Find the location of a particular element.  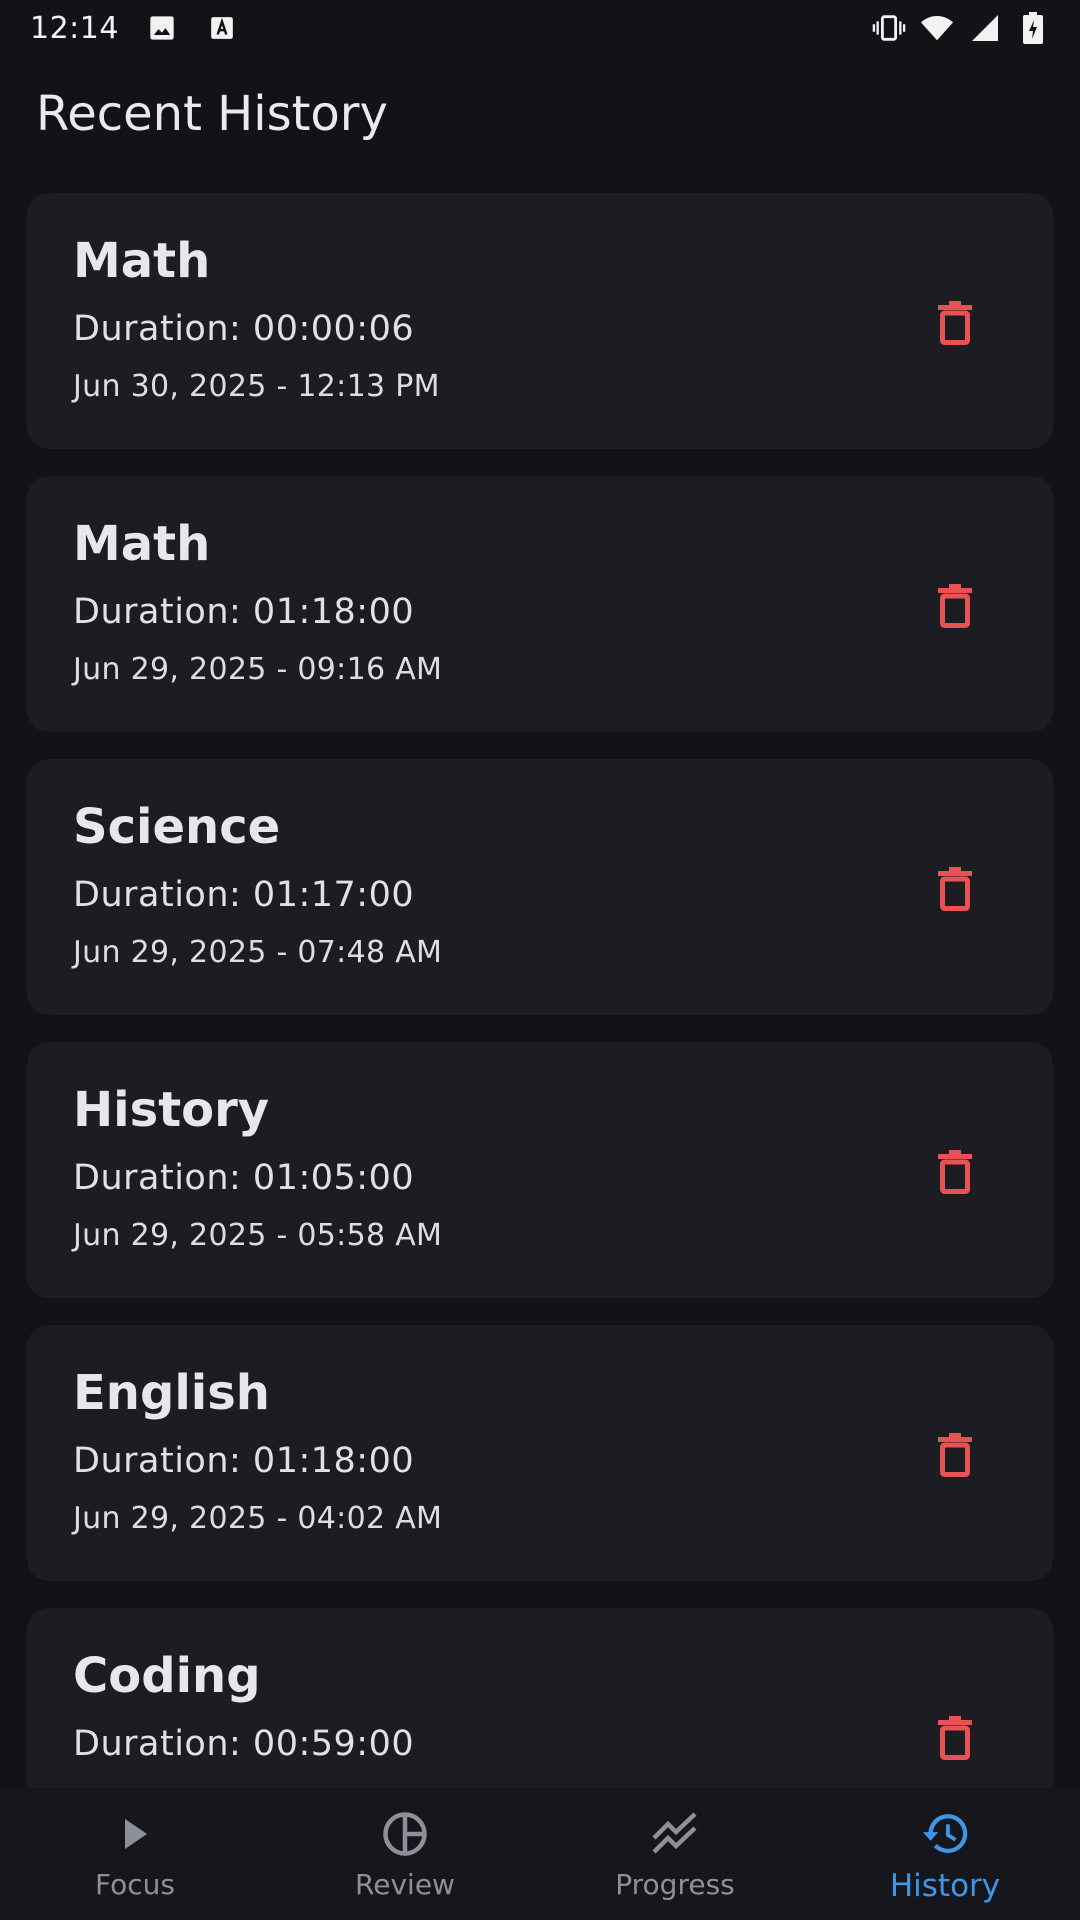

status-bar: 12:14 is located at coordinates (540, 28).